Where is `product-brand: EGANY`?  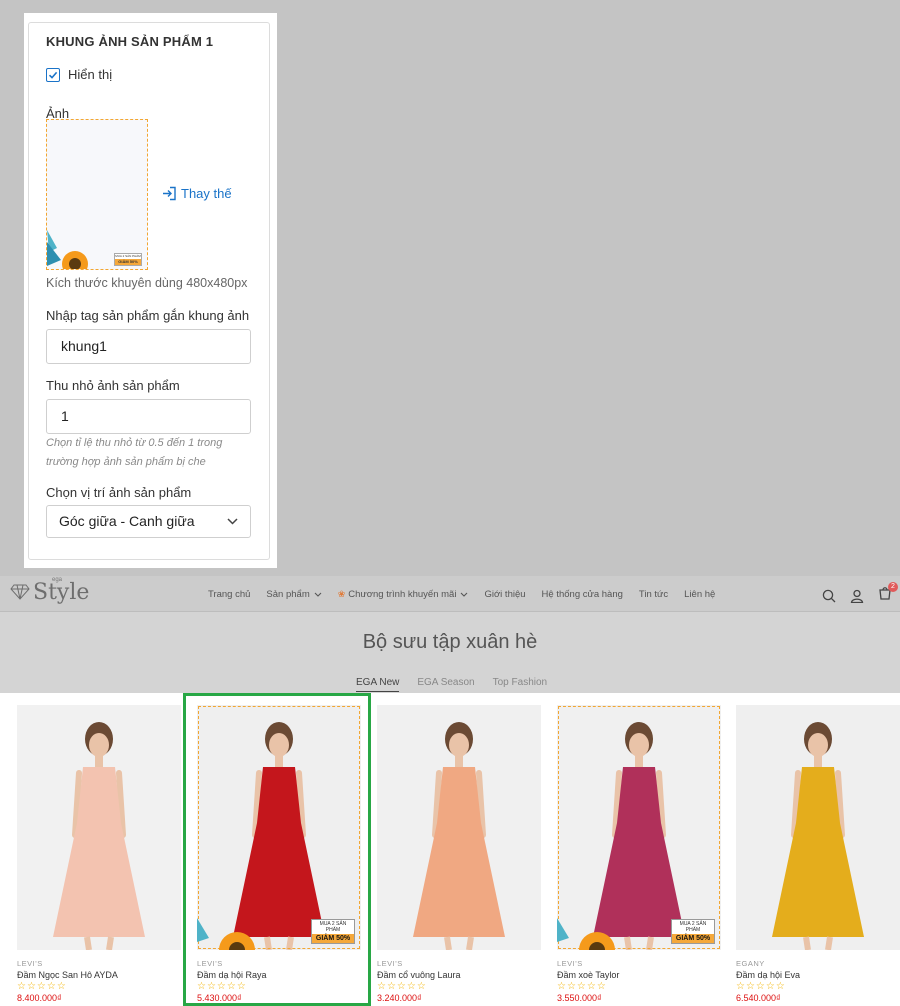 product-brand: EGANY is located at coordinates (750, 963).